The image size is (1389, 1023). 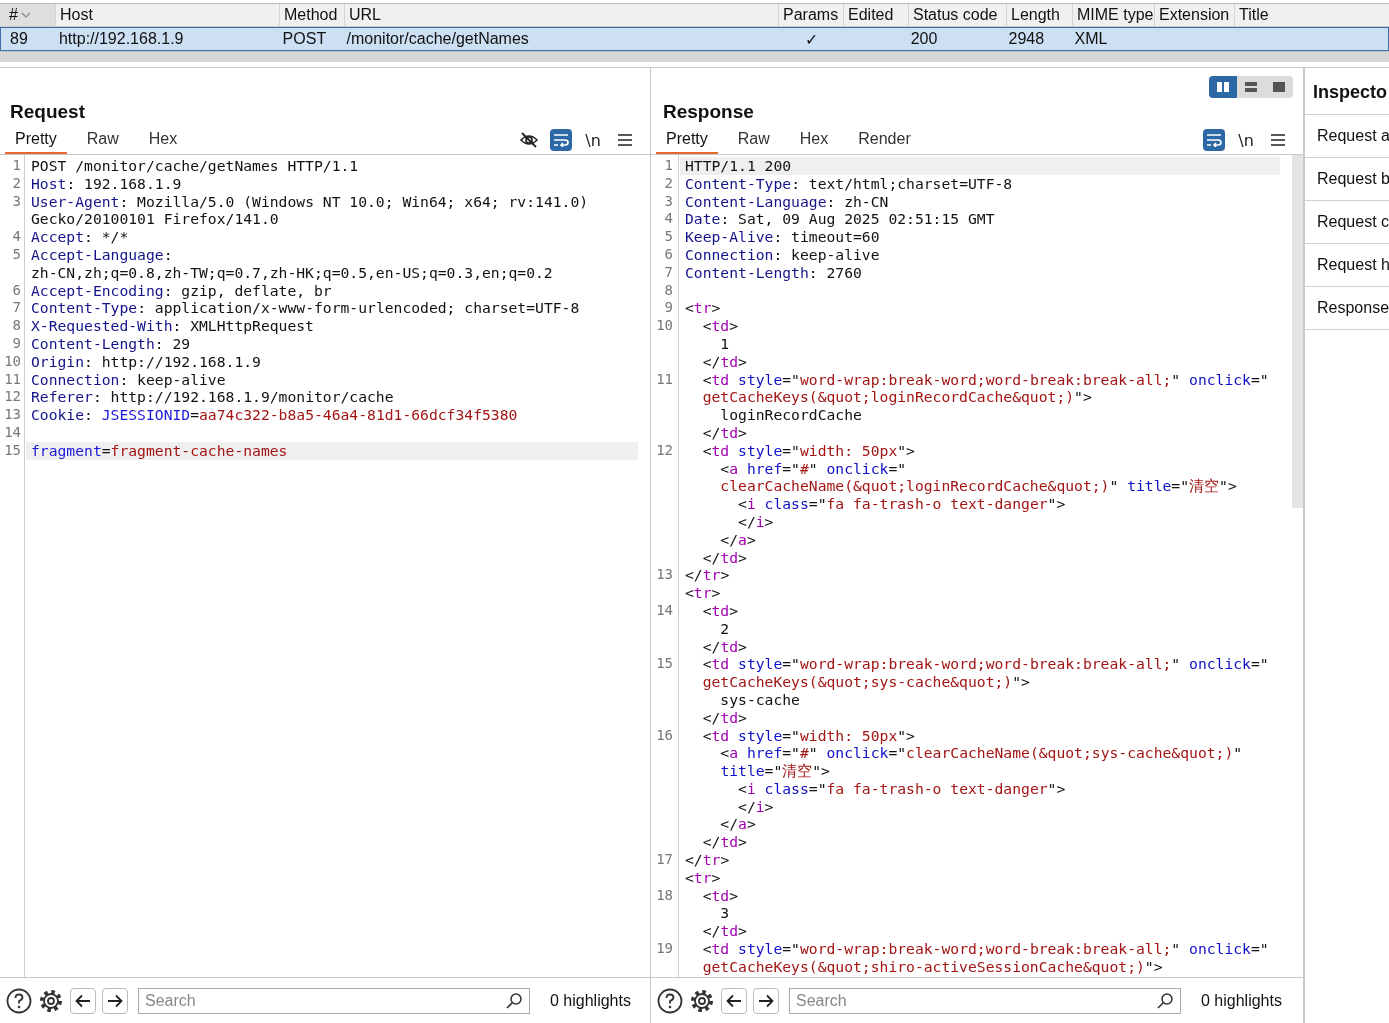 What do you see at coordinates (292, 272) in the screenshot?
I see `code-line: zh-CN,zh;q=0.8,zh-TW;q=0.7,zh-HK;q=0.5,en-US;q=0.3,en;q=0.2` at bounding box center [292, 272].